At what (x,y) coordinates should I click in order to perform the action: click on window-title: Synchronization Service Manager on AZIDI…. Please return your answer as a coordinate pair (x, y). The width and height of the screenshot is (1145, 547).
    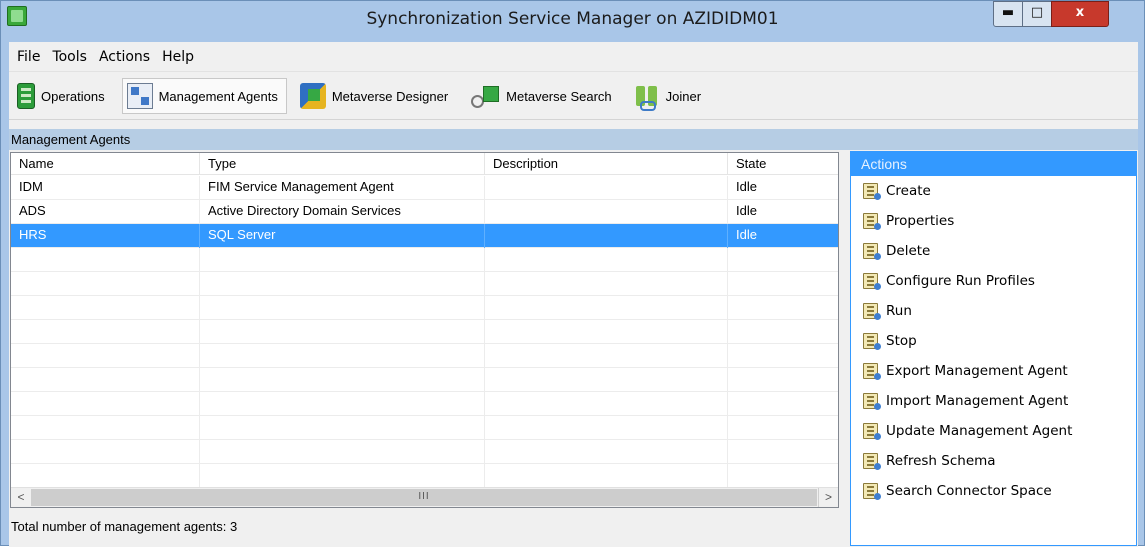
    Looking at the image, I should click on (572, 19).